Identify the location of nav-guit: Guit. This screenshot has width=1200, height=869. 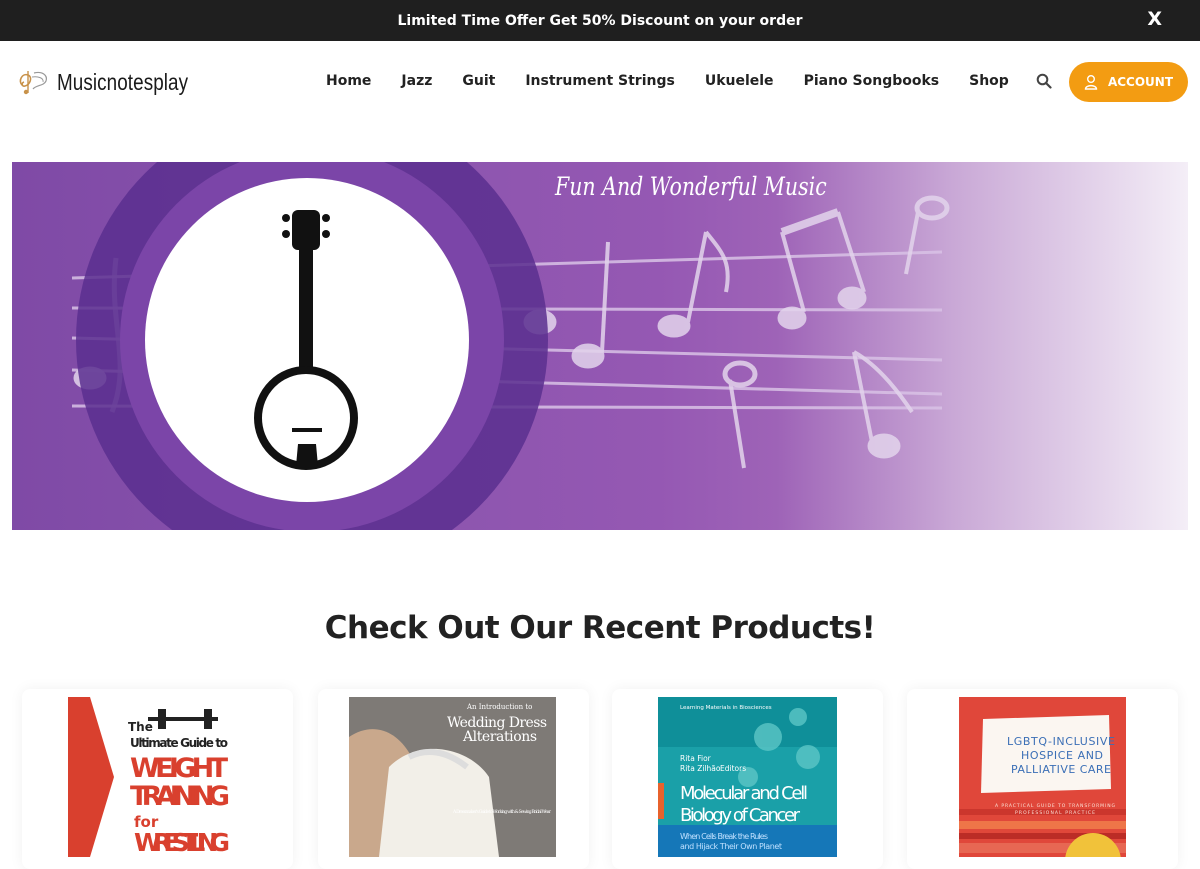
(478, 81).